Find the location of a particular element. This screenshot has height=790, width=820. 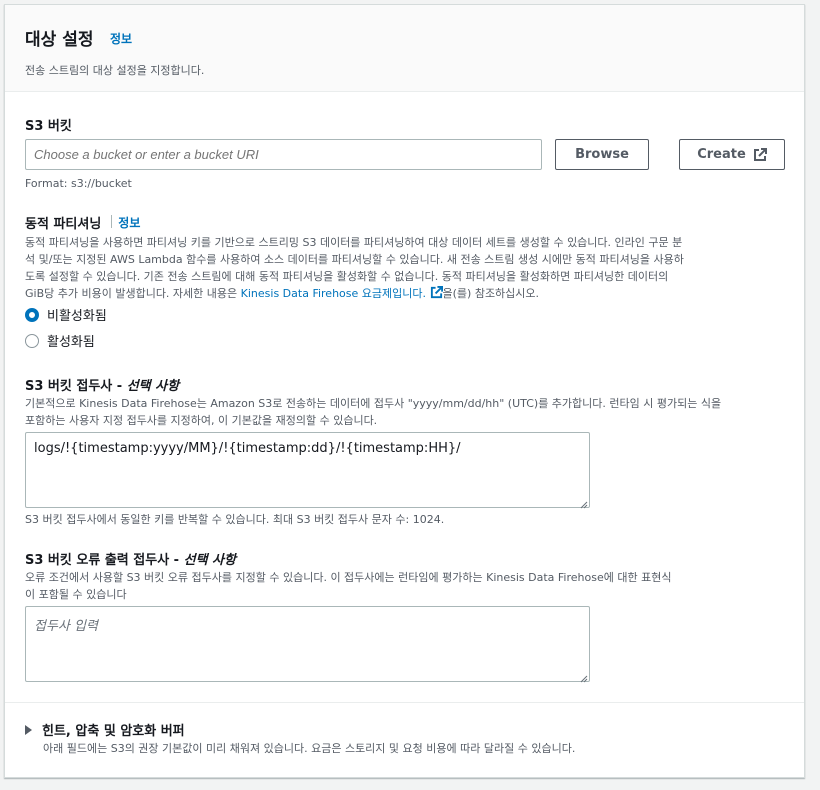

radio-button-selected is located at coordinates (32, 314).